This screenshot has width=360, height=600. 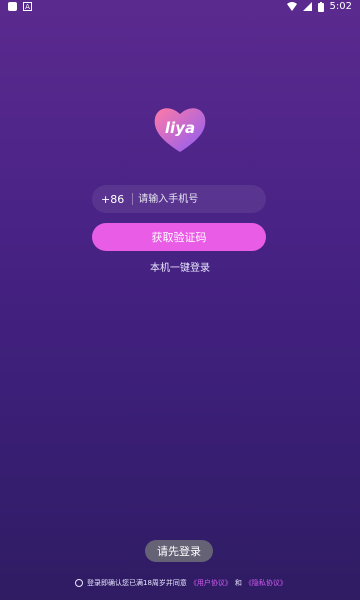 I want to click on agreement-row: 登录即确认您已满18周岁并同意 《用户协议》 和 《隐私协议》, so click(x=182, y=583).